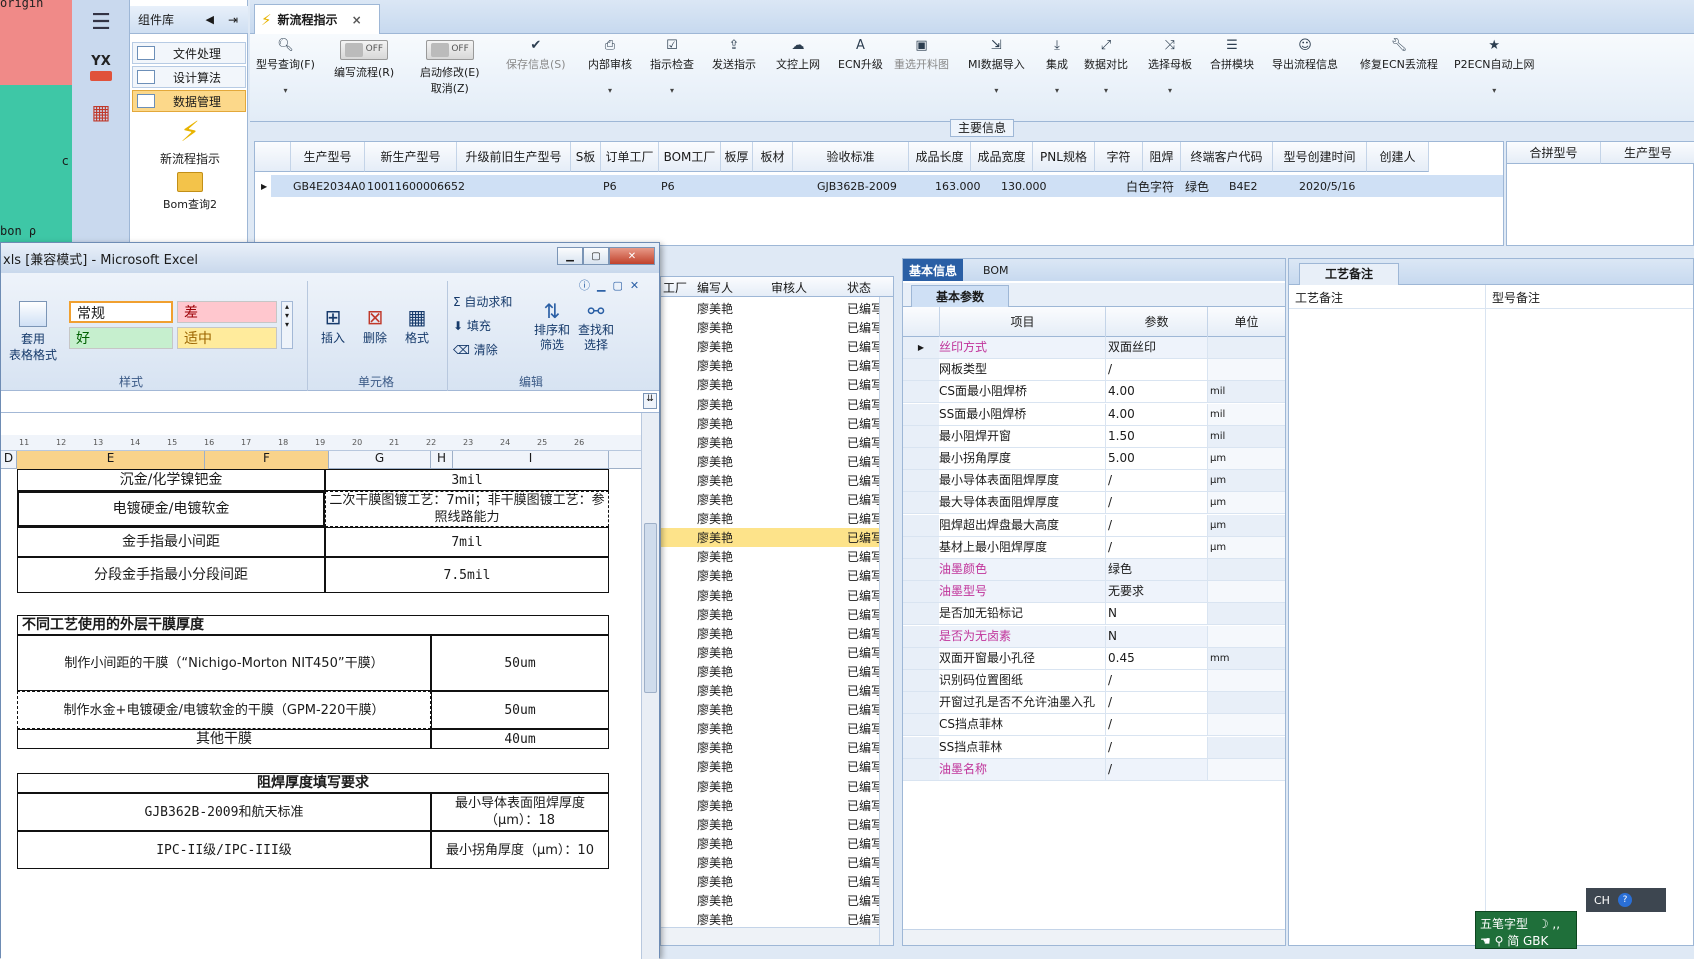 This screenshot has height=959, width=1694. I want to click on column-header: 型号备注, so click(1512, 297).